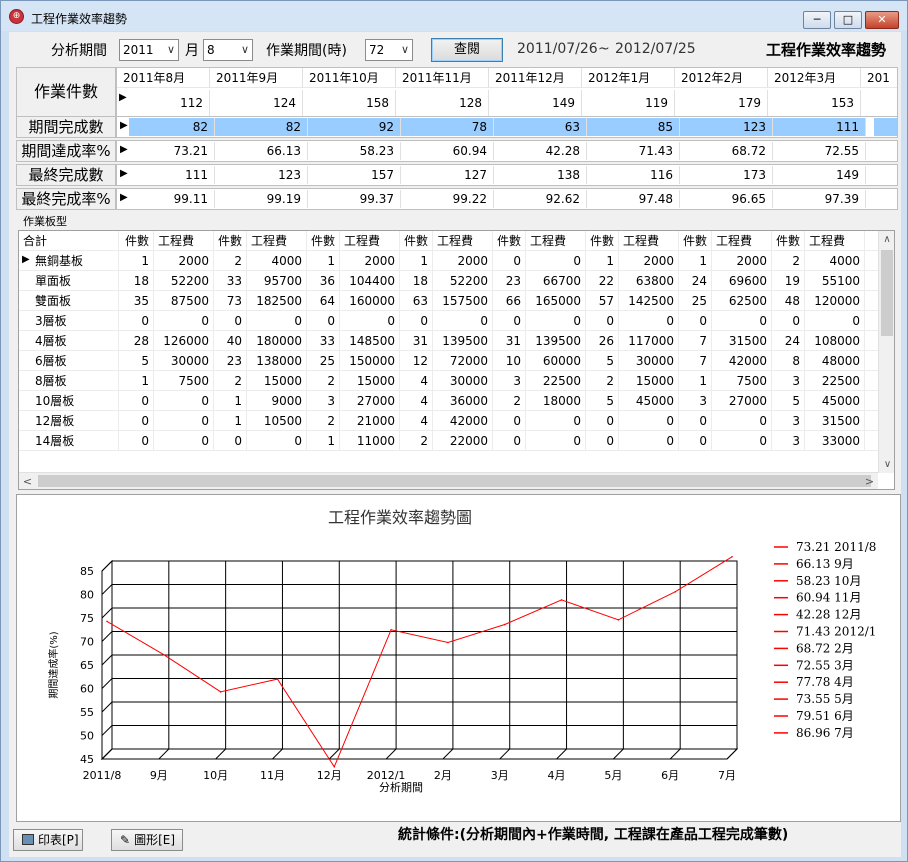  What do you see at coordinates (540, 199) in the screenshot?
I see `summary-cell: 92.62` at bounding box center [540, 199].